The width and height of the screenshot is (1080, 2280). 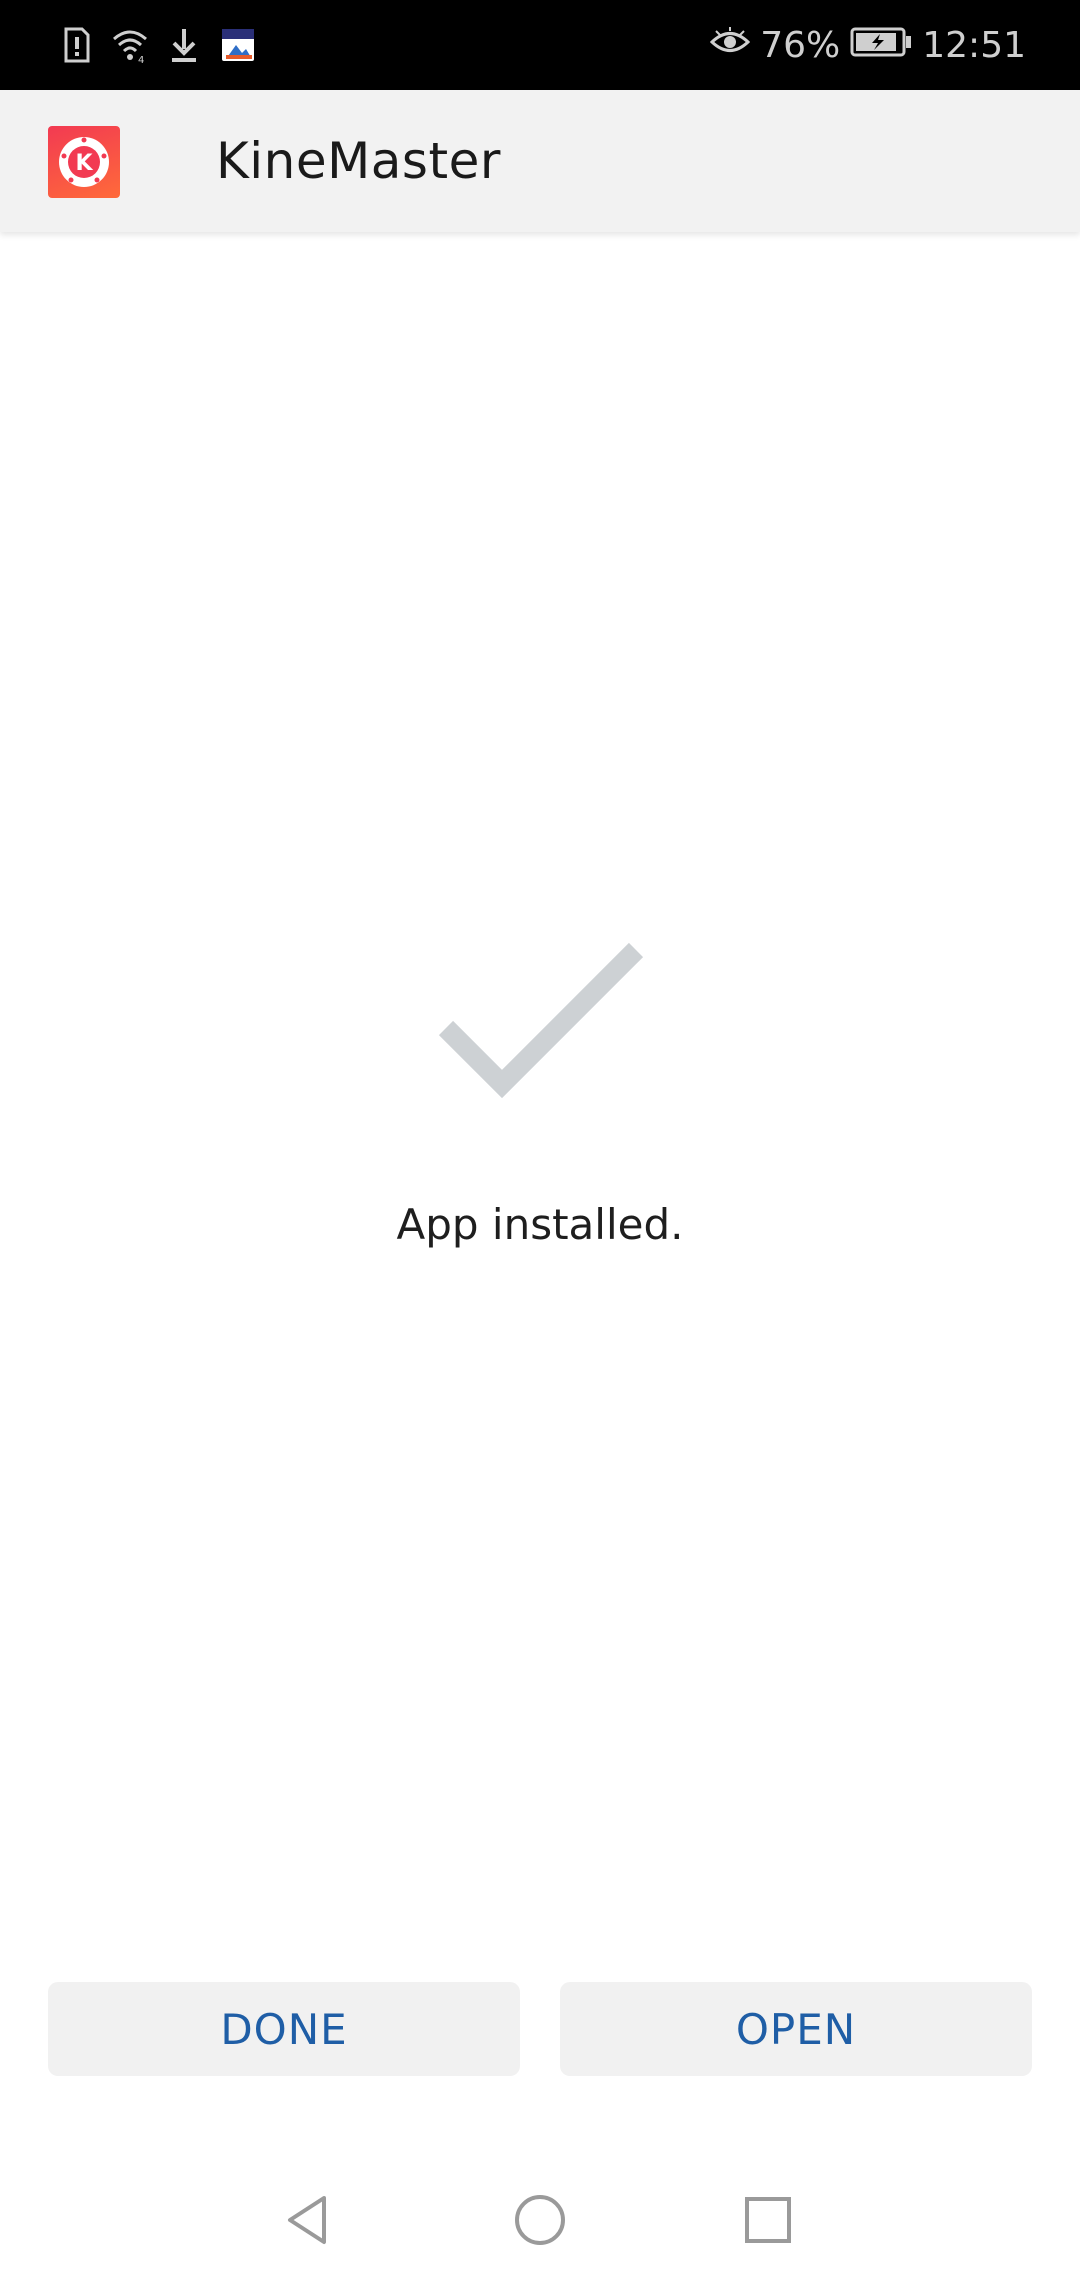 I want to click on status-bar-right: 76% 12:51, so click(x=868, y=45).